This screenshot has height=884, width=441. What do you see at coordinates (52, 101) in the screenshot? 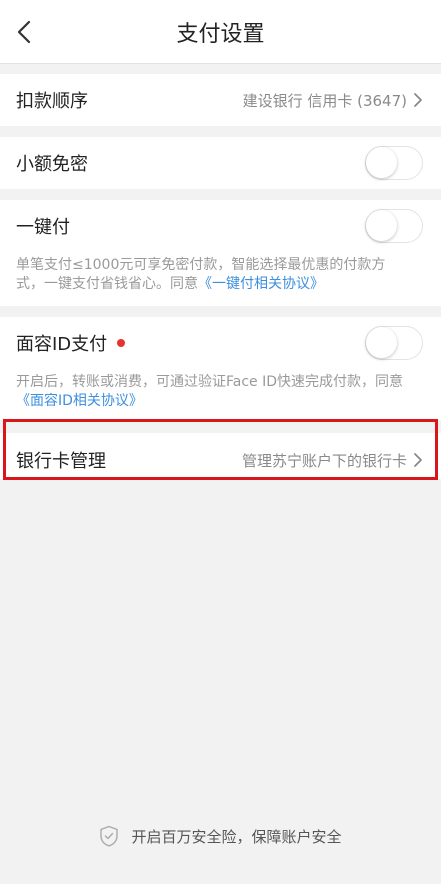
I see `deduction-order-label: 扣款顺序` at bounding box center [52, 101].